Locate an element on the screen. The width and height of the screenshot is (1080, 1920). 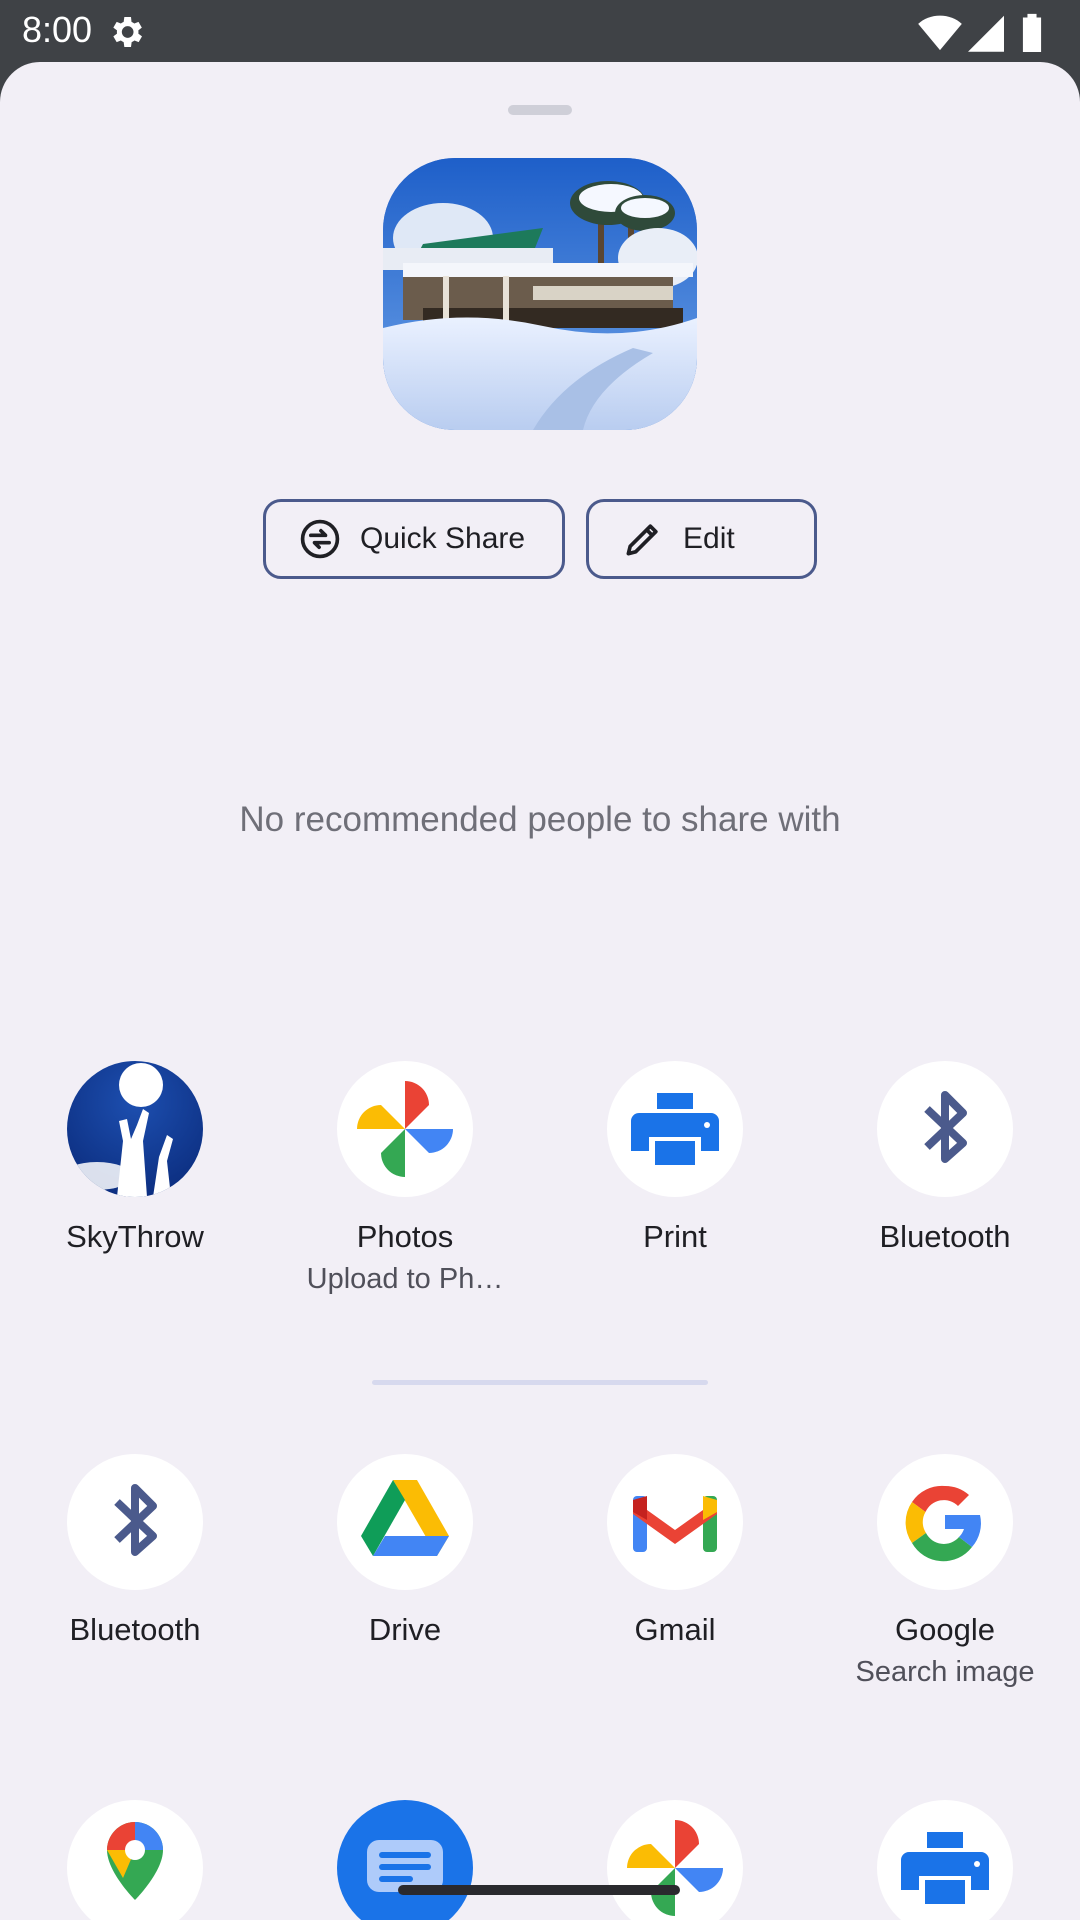
status-time: 8:00 is located at coordinates (57, 29).